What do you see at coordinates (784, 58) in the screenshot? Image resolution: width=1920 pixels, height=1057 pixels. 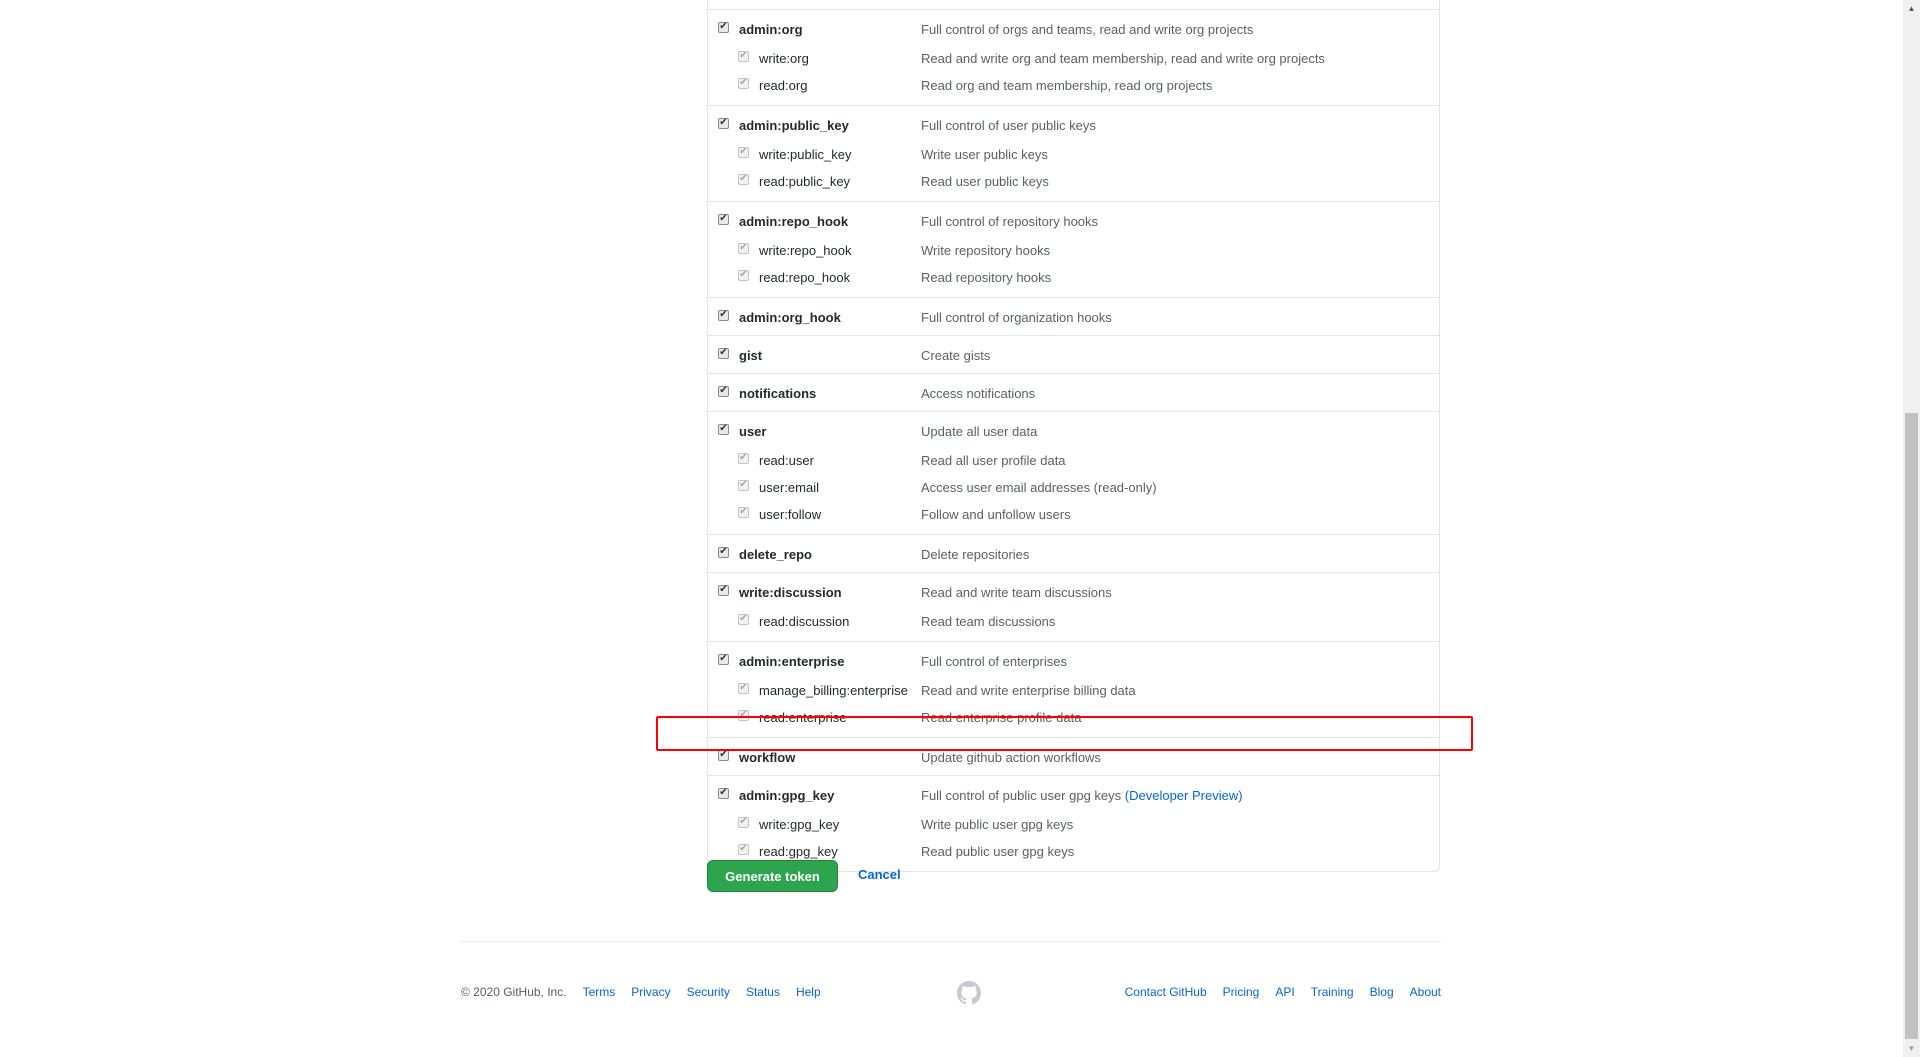 I see `scope-name: write:org` at bounding box center [784, 58].